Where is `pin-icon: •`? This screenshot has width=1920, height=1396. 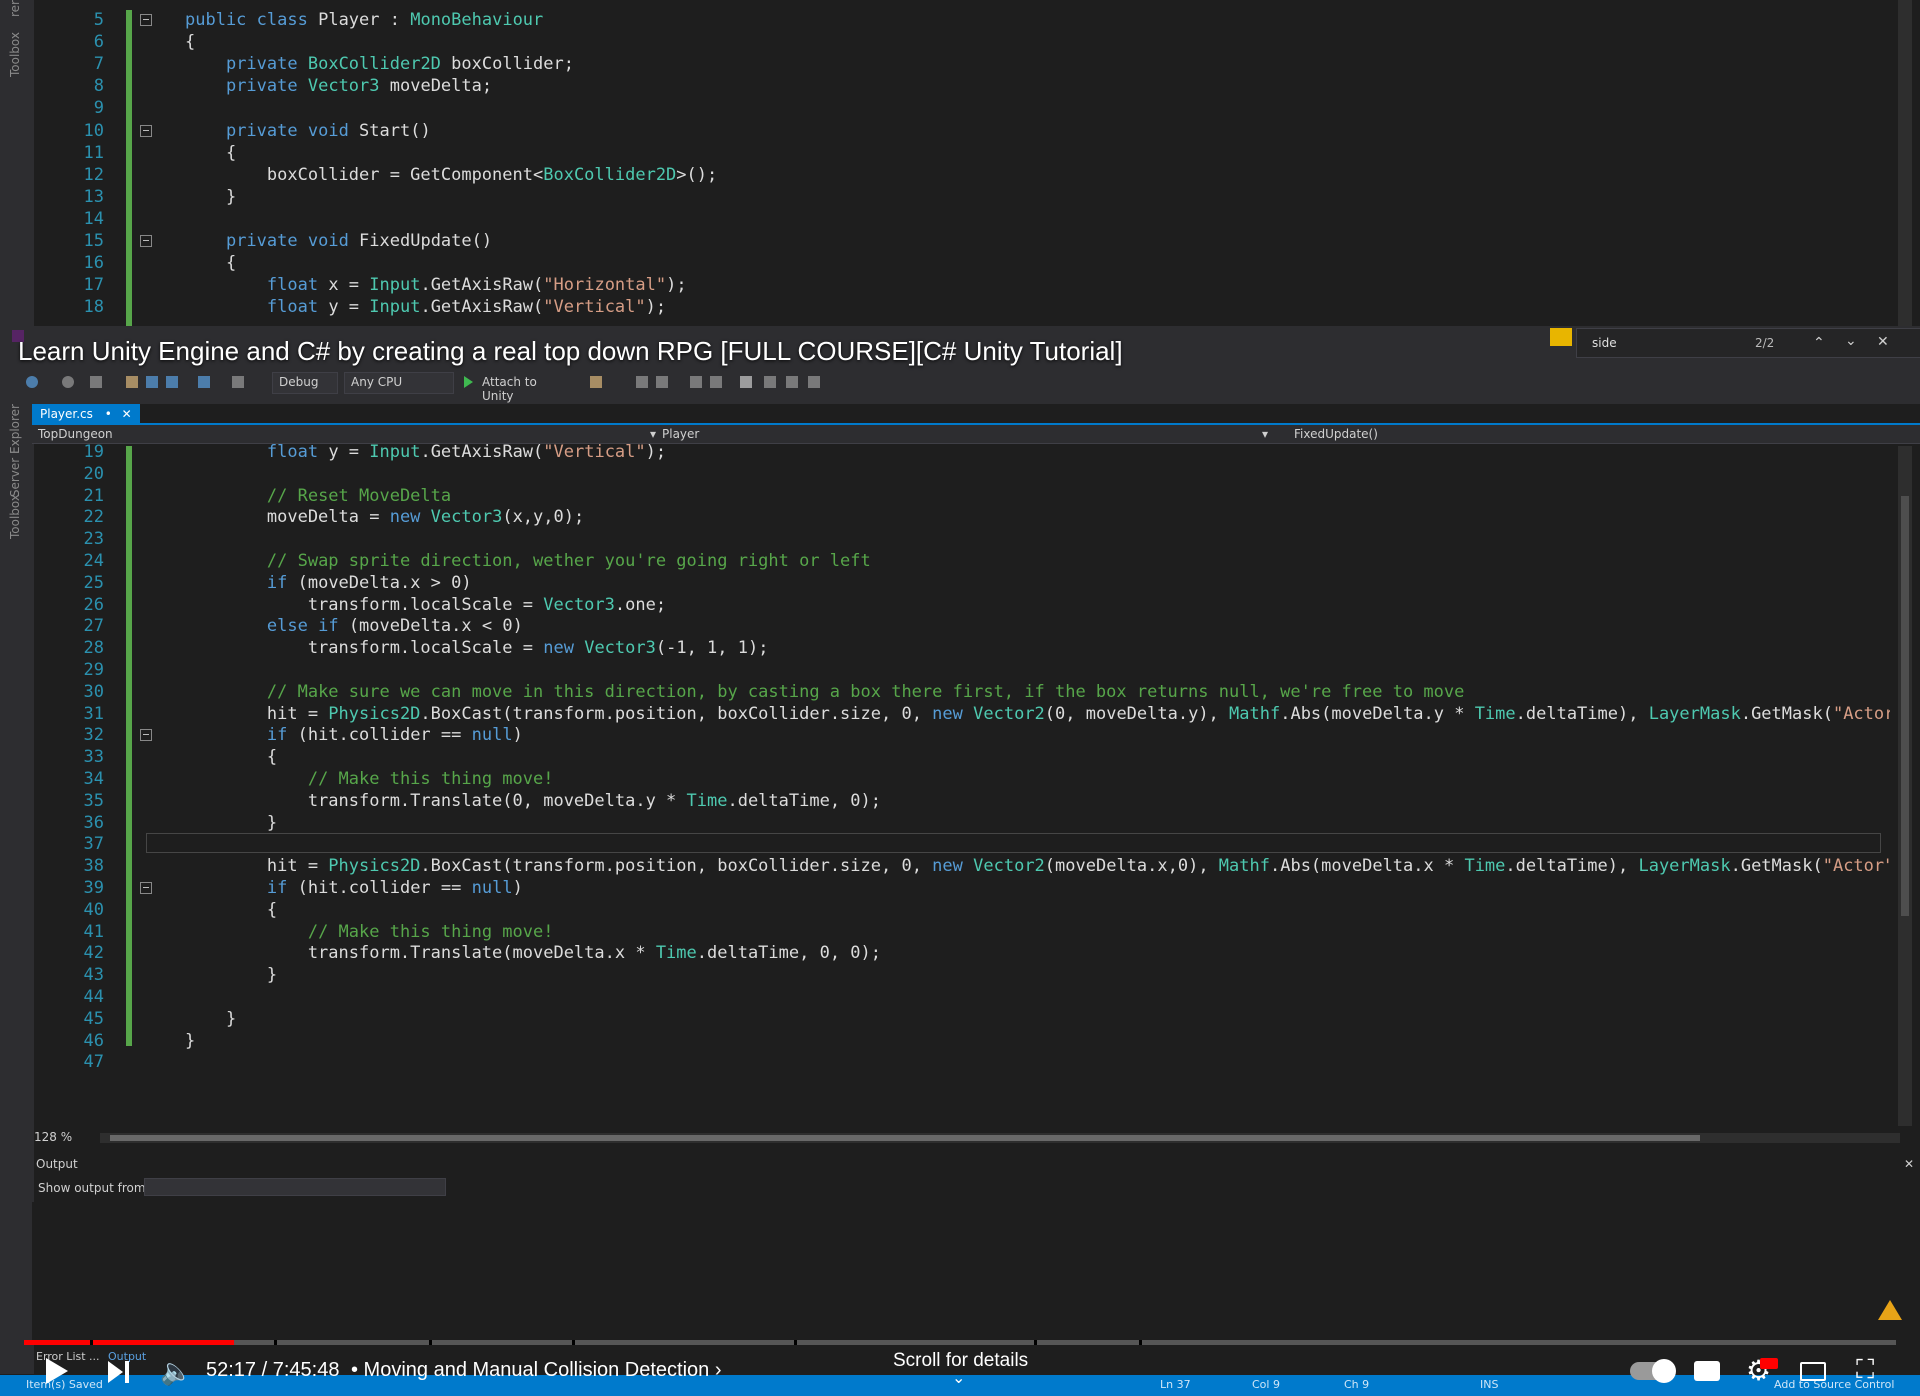 pin-icon: • is located at coordinates (108, 414).